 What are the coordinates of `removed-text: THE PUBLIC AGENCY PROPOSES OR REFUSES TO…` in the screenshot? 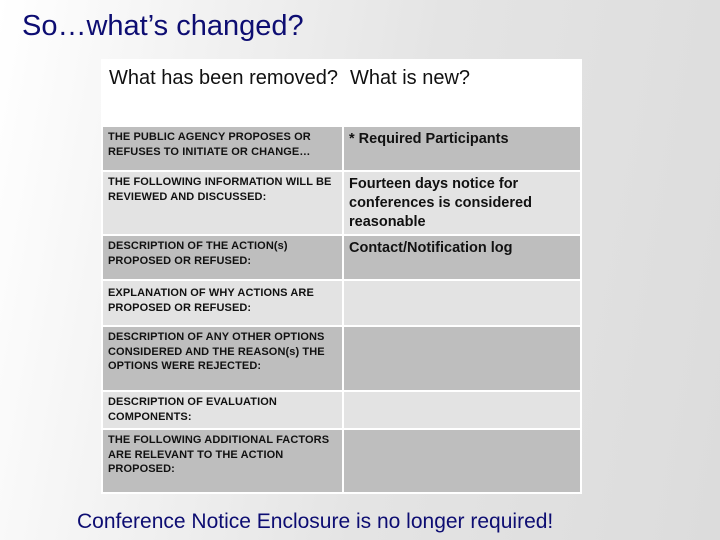 It's located at (209, 144).